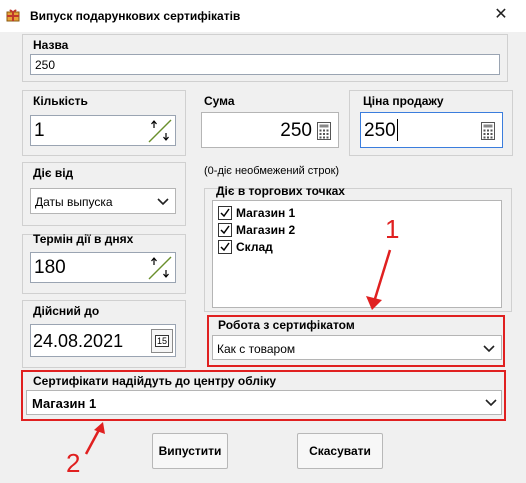 The image size is (526, 483). I want to click on store-label: Магазин 1, so click(266, 213).